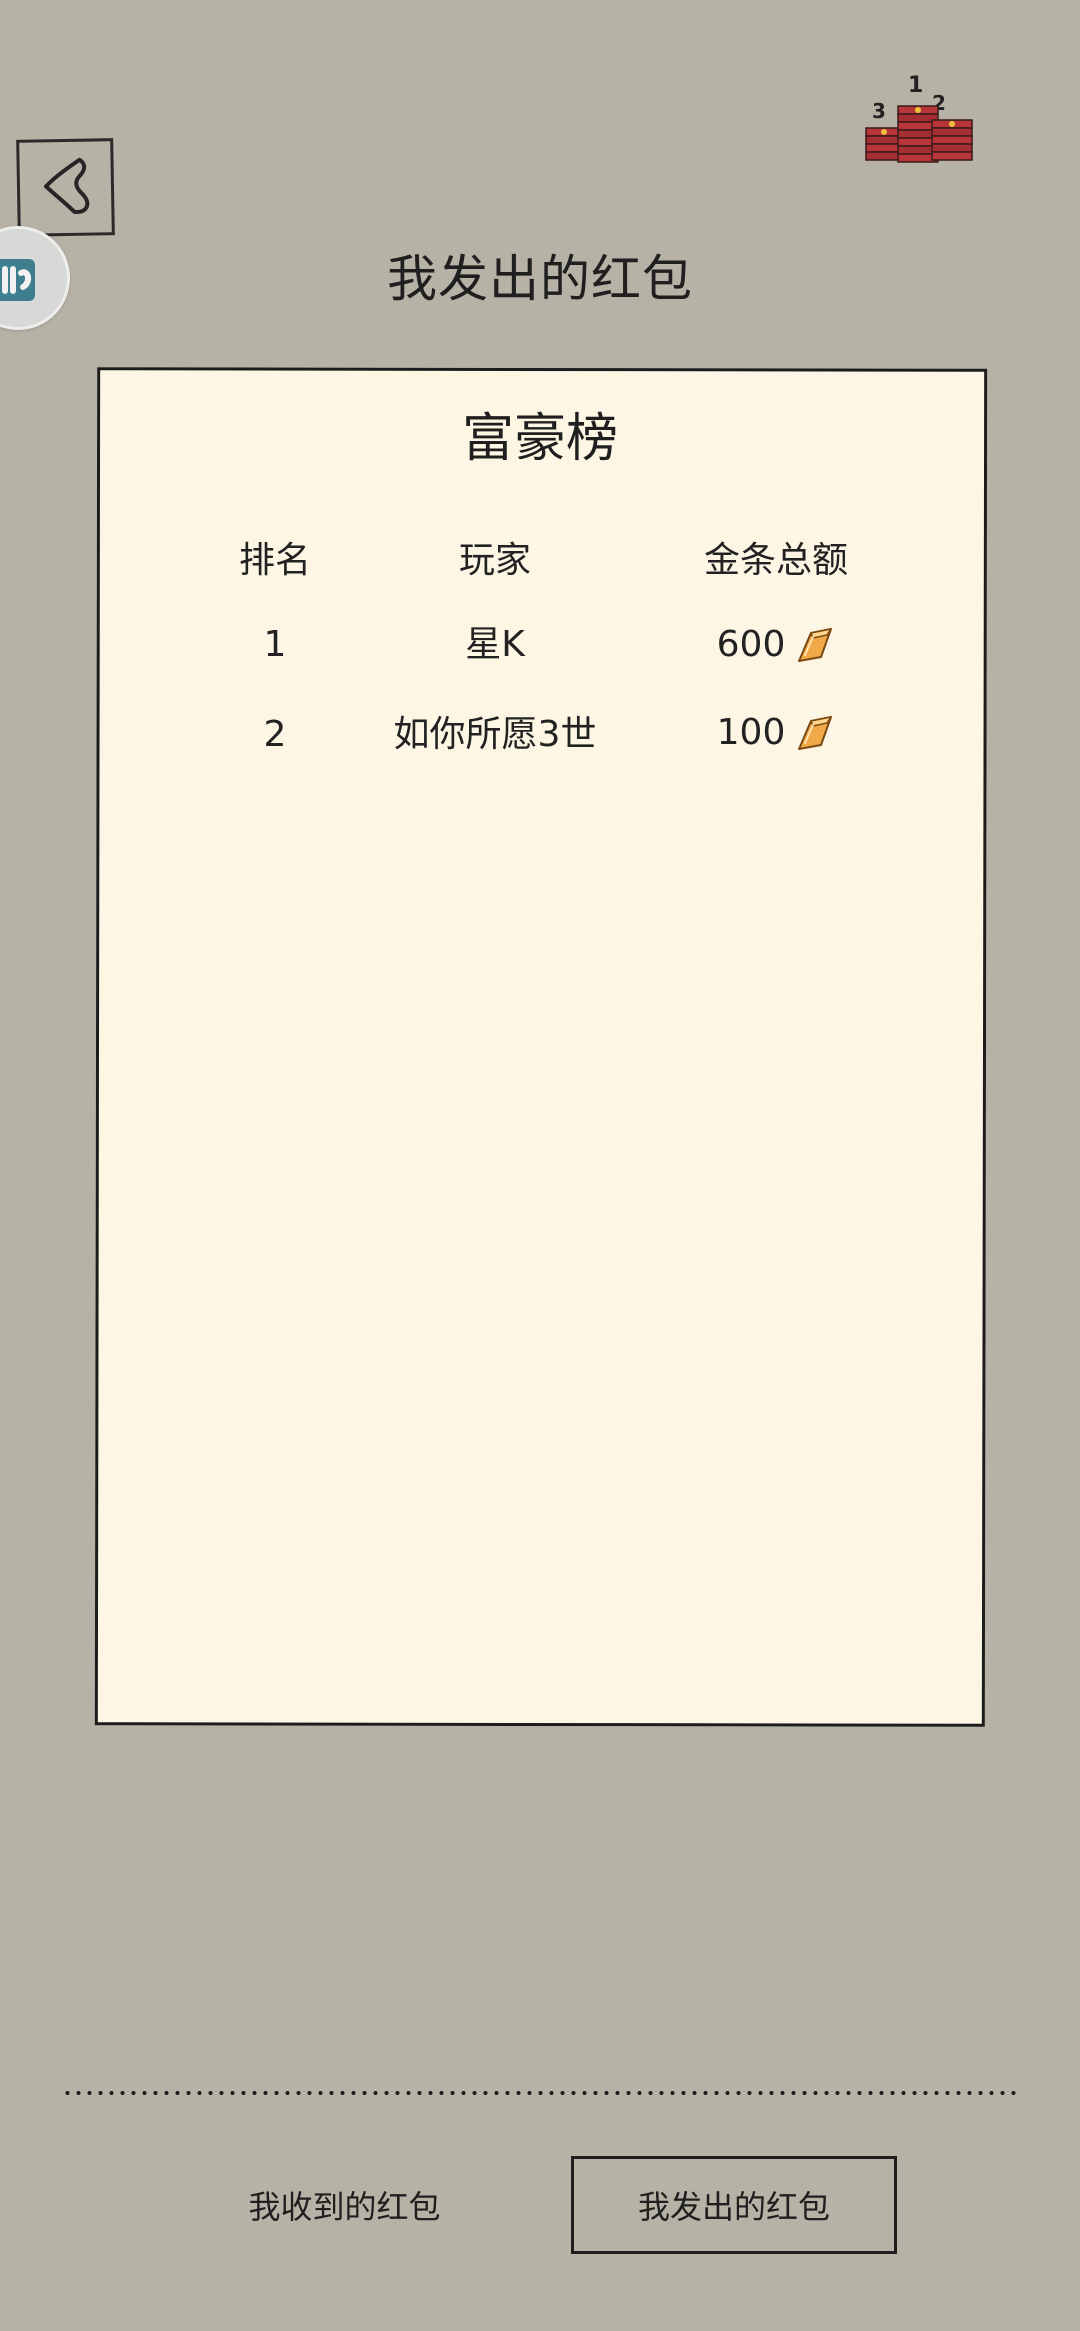  What do you see at coordinates (344, 2205) in the screenshot?
I see `tab-received-envelopes: 我收到的红包` at bounding box center [344, 2205].